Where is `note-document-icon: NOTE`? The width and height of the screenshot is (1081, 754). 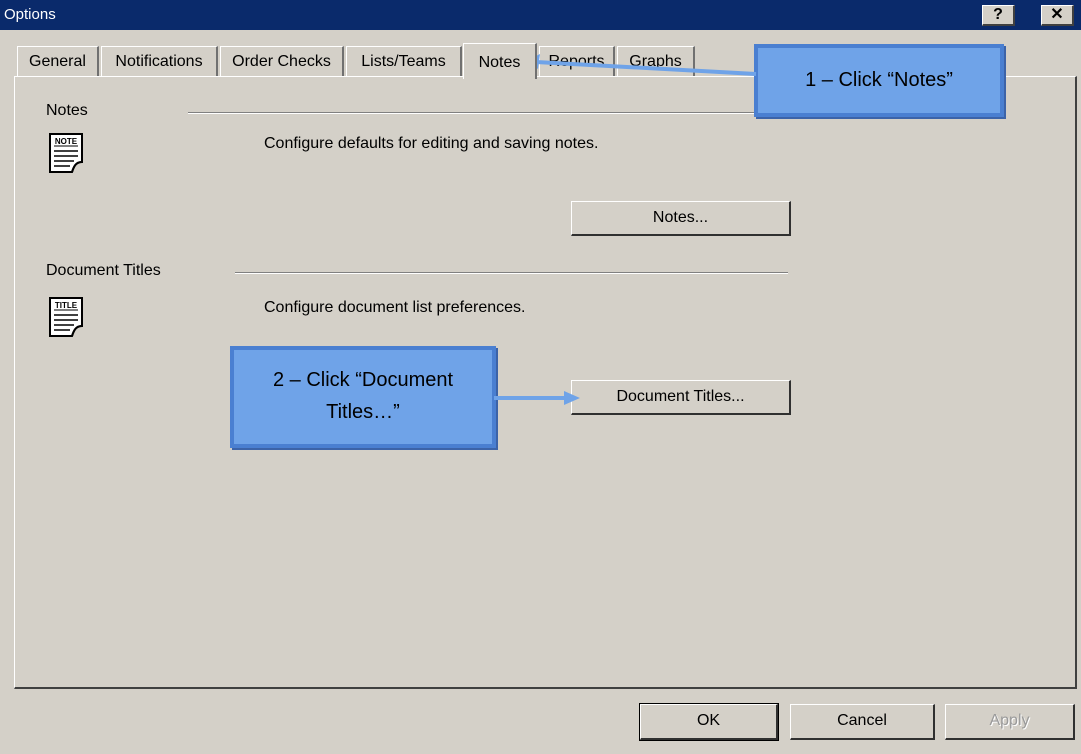 note-document-icon: NOTE is located at coordinates (66, 153).